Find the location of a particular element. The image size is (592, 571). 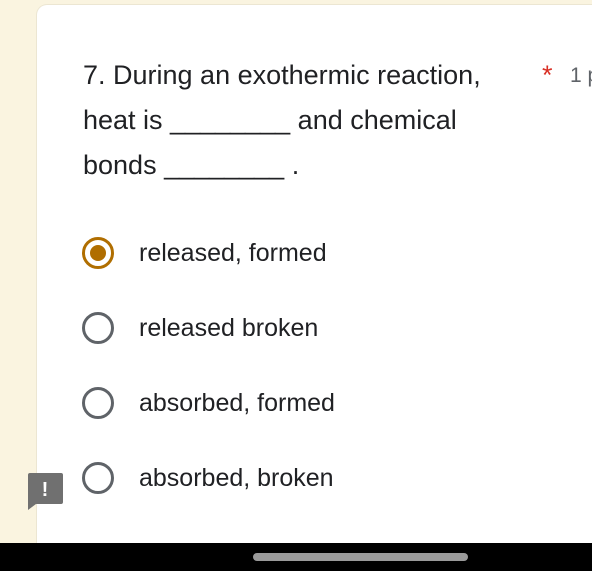

radio-dot is located at coordinates (98, 253).